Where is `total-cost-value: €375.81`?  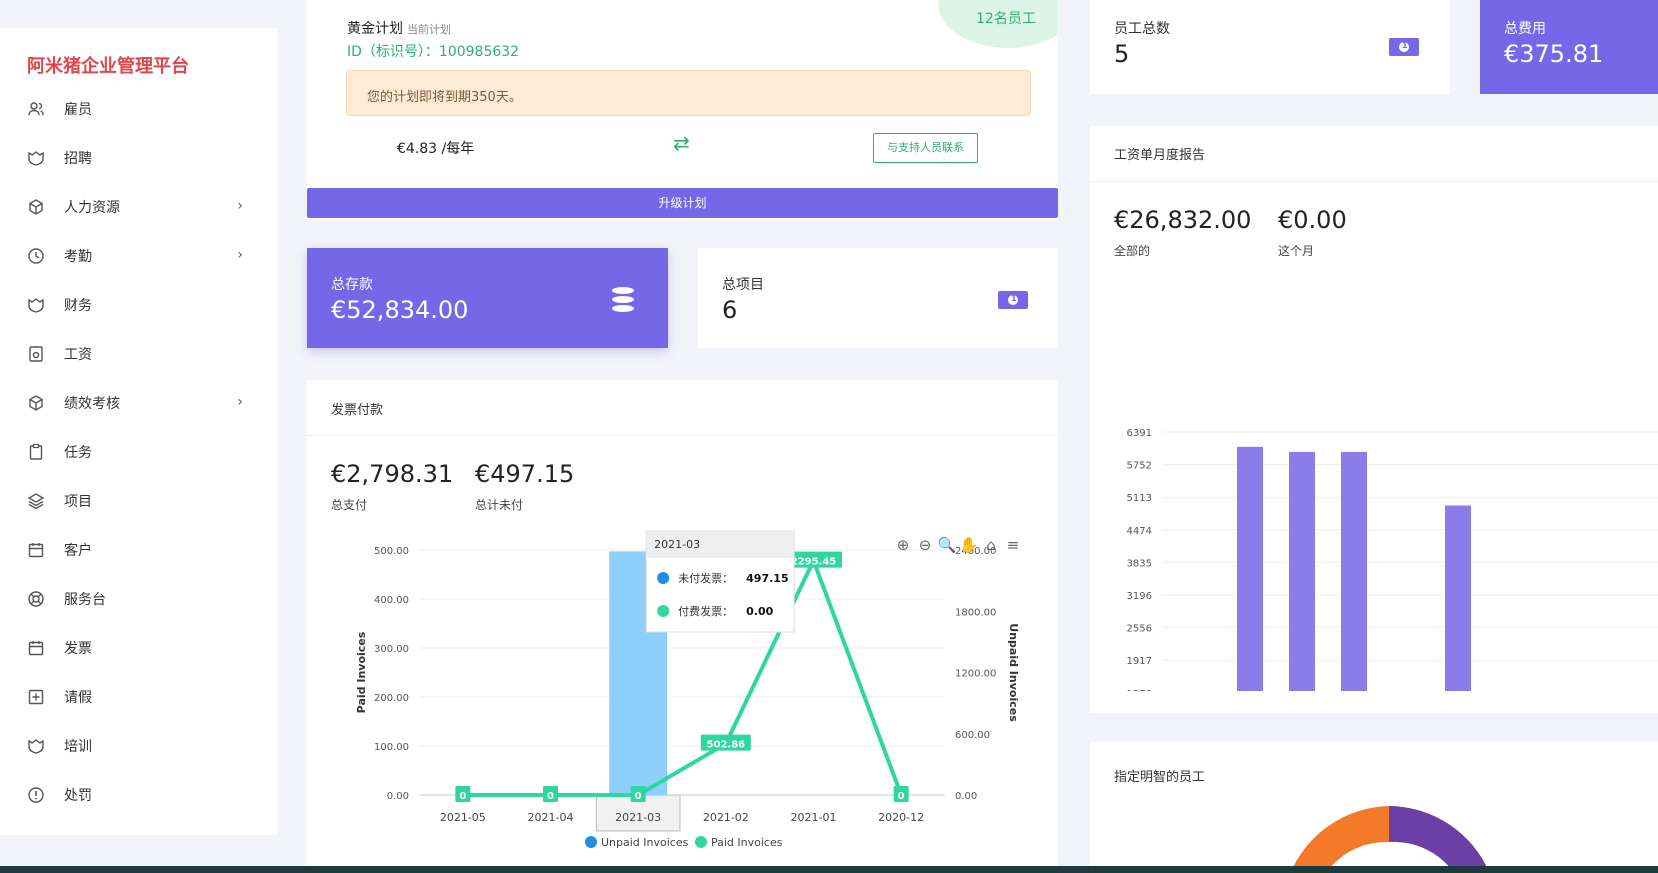
total-cost-value: €375.81 is located at coordinates (1554, 54).